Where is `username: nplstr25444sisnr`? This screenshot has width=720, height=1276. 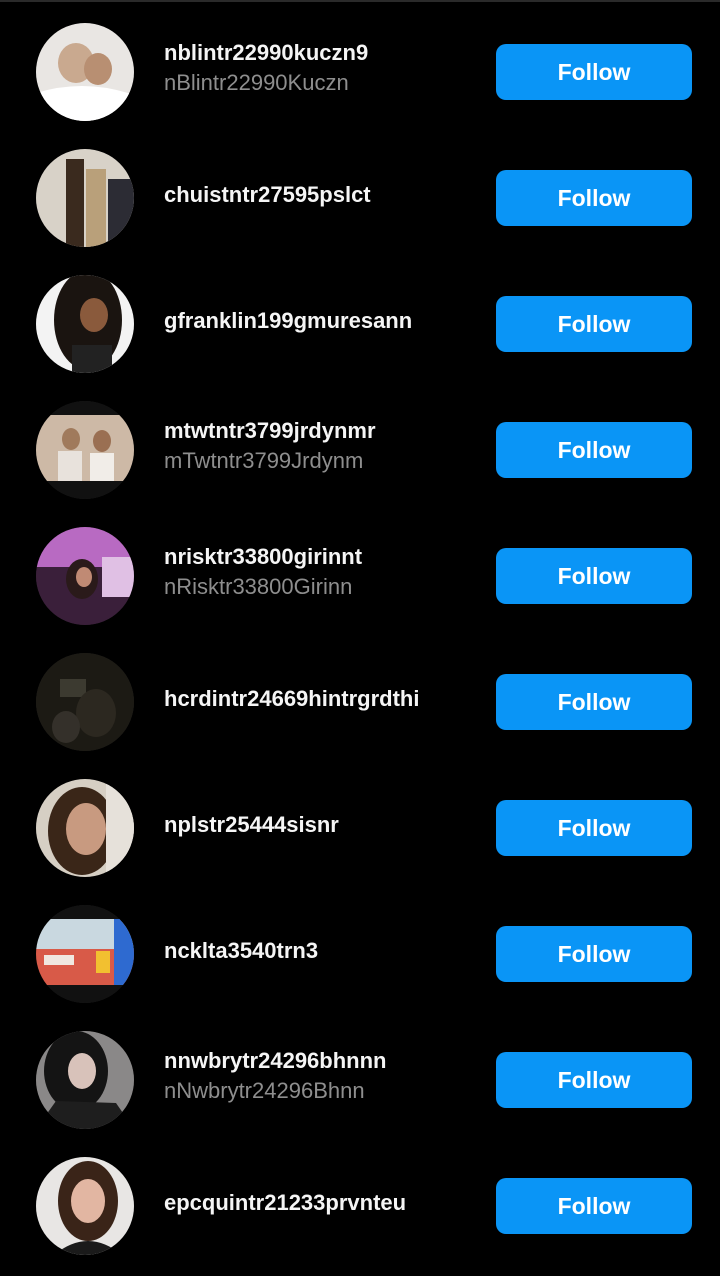
username: nplstr25444sisnr is located at coordinates (319, 825).